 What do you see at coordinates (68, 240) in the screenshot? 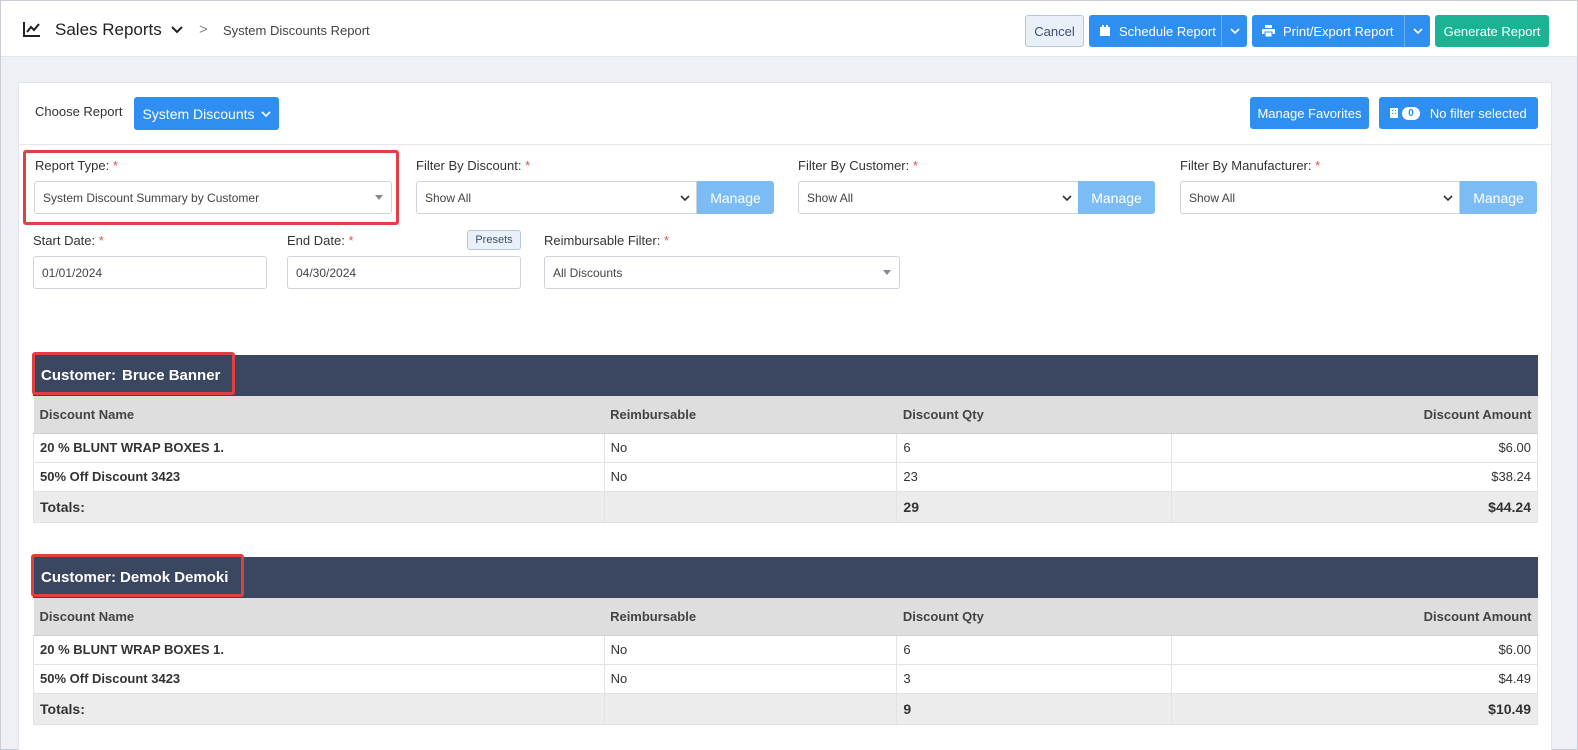
I see `start-date-label: Start Date: *` at bounding box center [68, 240].